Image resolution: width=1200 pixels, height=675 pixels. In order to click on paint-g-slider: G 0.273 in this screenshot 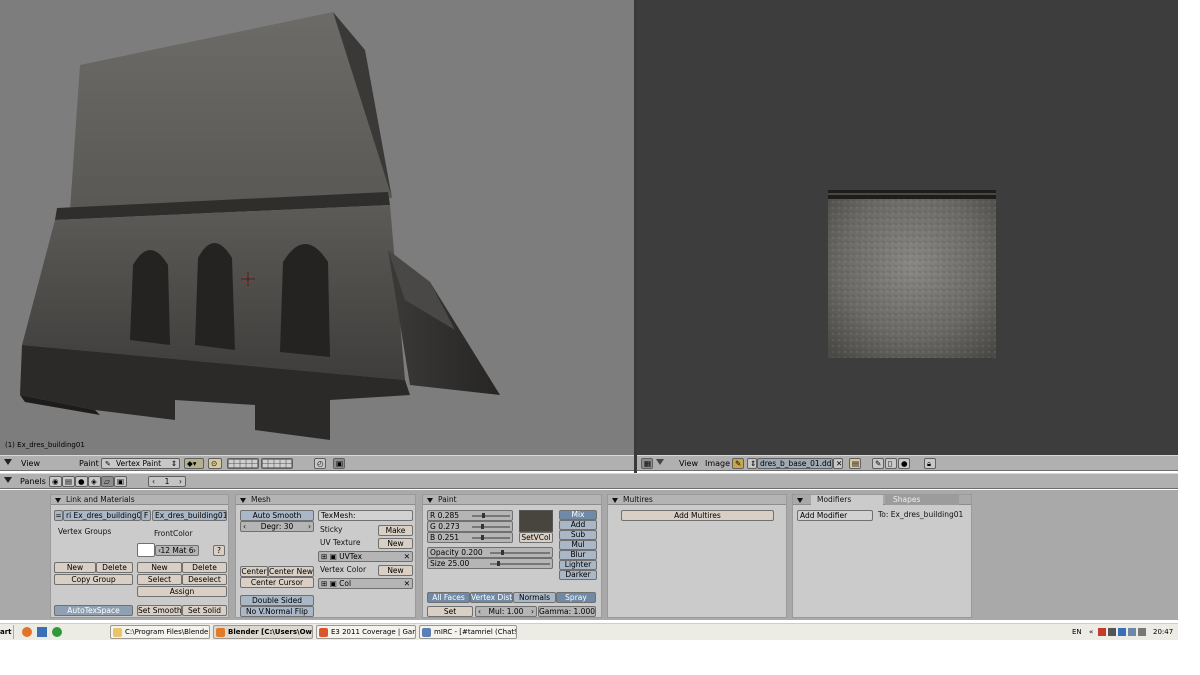, I will do `click(470, 526)`.